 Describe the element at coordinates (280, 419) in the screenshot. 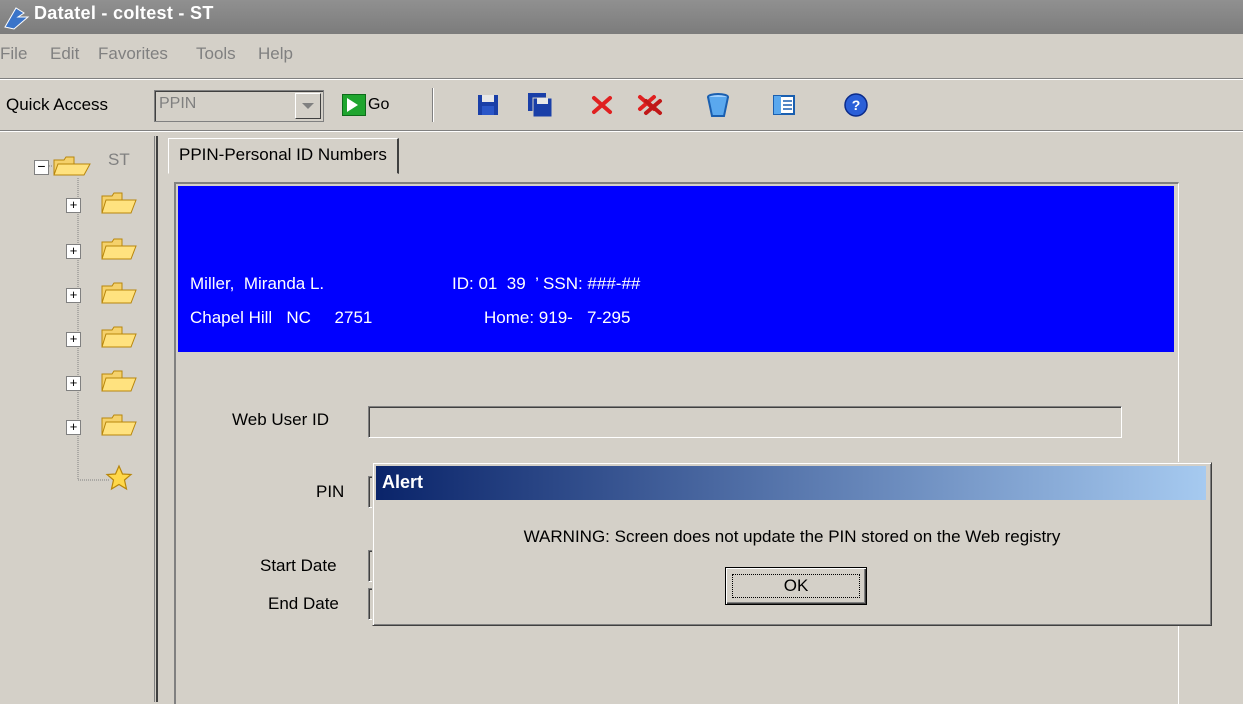

I see `web-user-id-label: Web User ID` at that location.